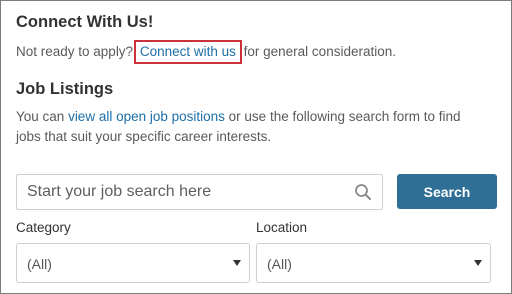 The height and width of the screenshot is (294, 512). Describe the element at coordinates (39, 264) in the screenshot. I see `category-select-value: (All)` at that location.